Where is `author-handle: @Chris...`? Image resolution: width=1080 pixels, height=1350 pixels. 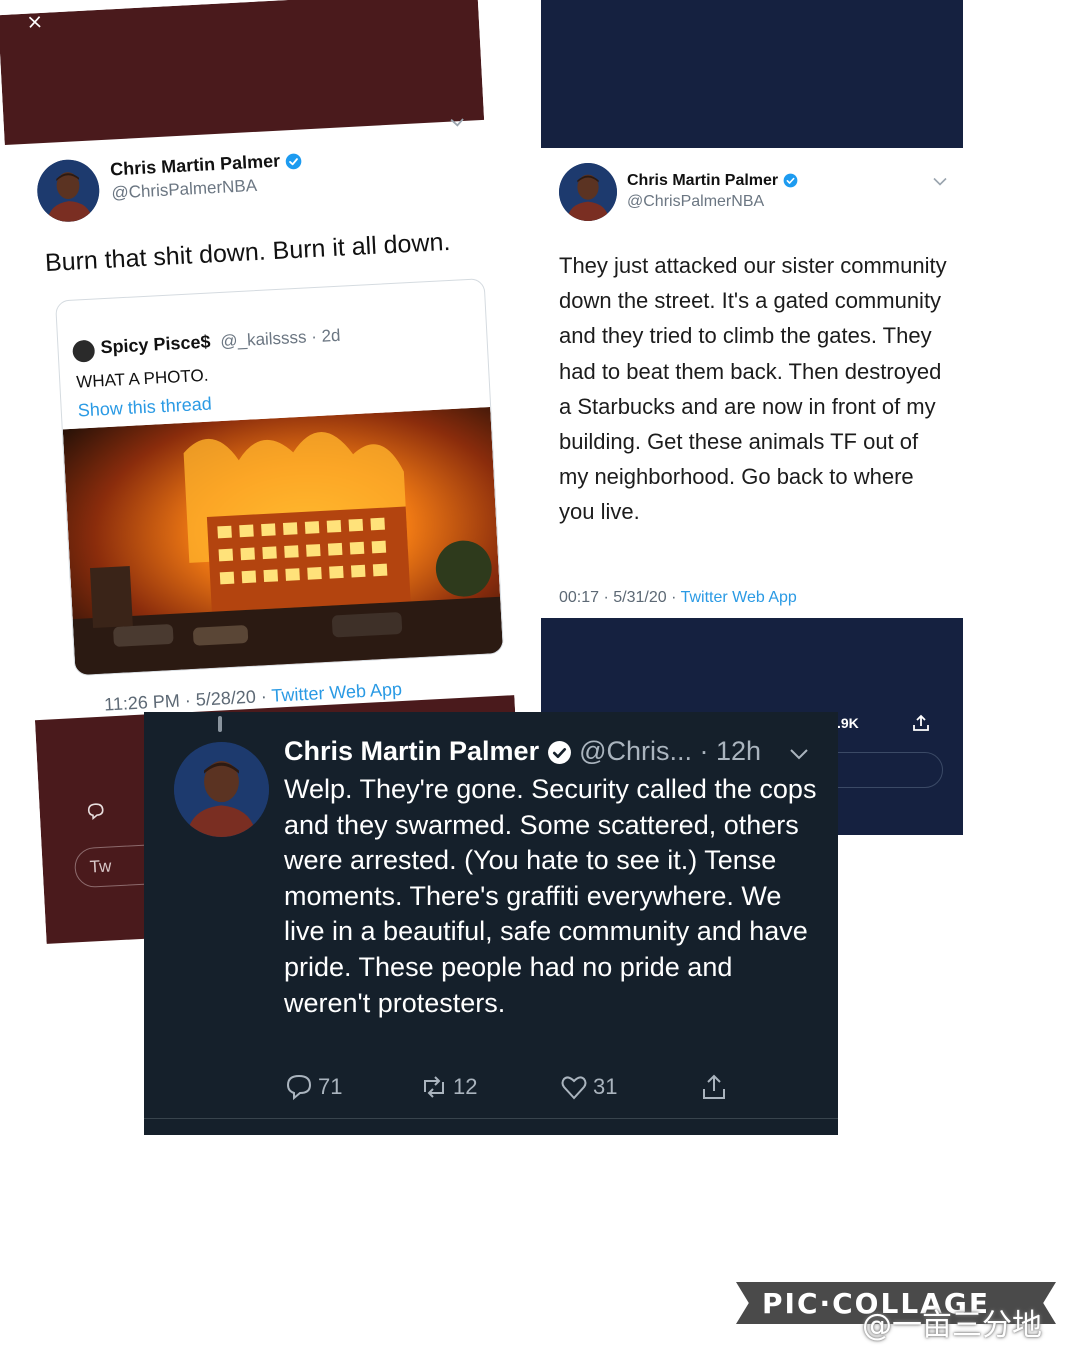 author-handle: @Chris... is located at coordinates (635, 751).